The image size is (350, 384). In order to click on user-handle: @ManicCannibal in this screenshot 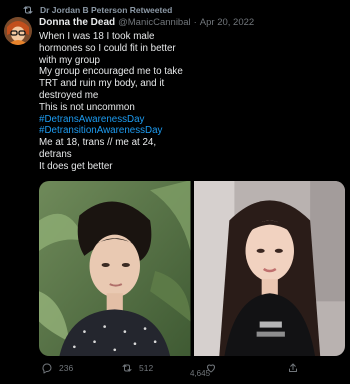, I will do `click(154, 22)`.